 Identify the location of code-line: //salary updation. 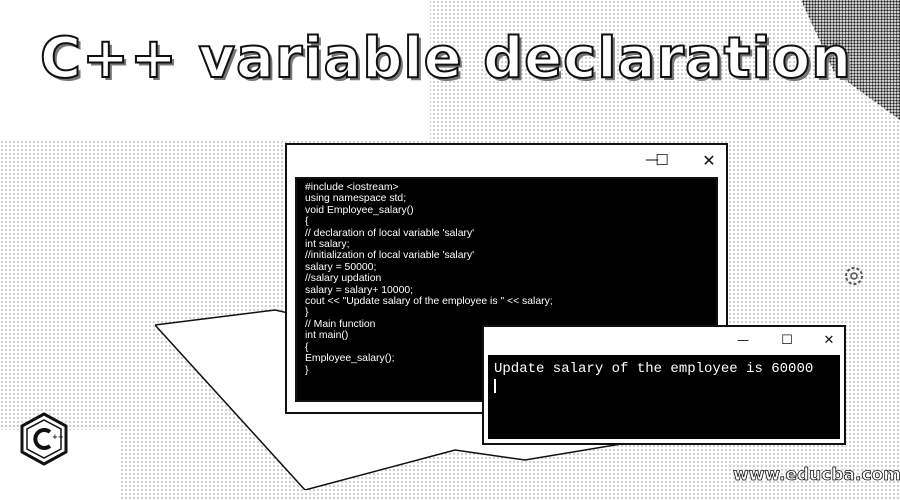
(343, 279).